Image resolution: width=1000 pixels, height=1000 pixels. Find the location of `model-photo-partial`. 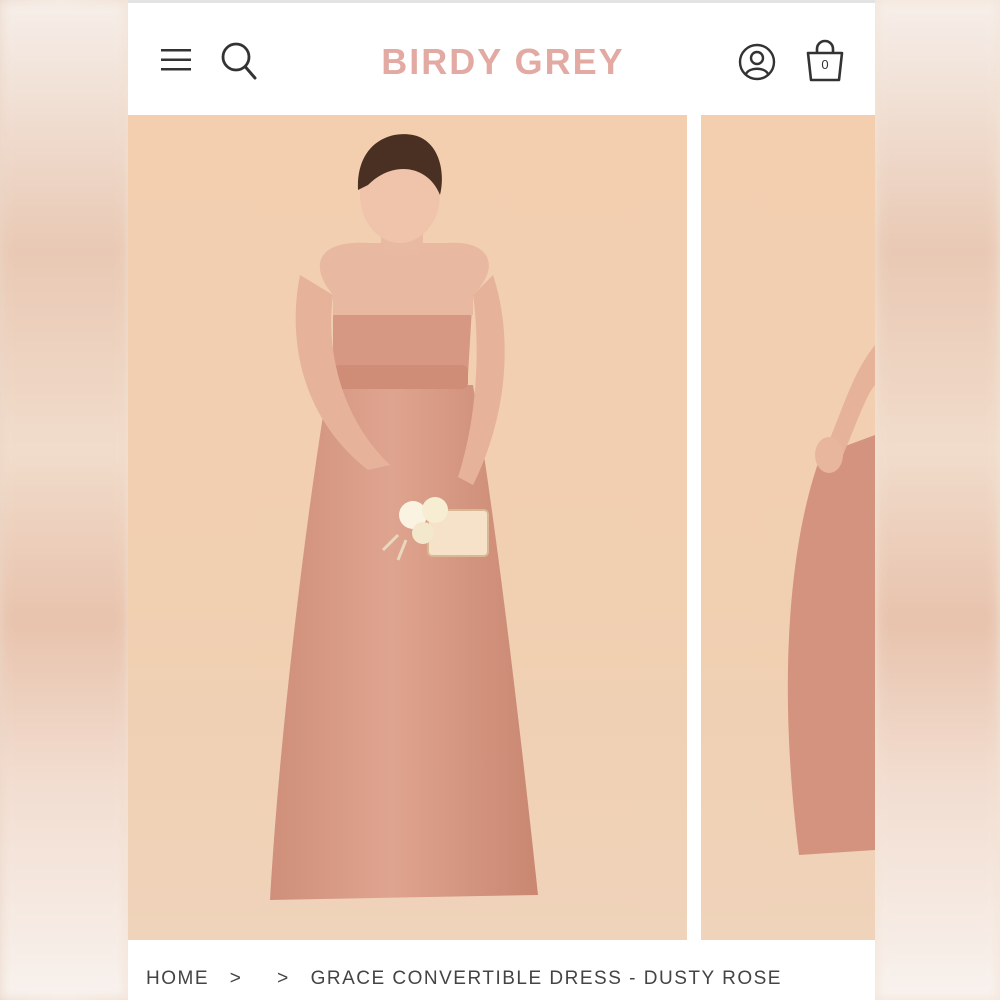

model-photo-partial is located at coordinates (831, 600).